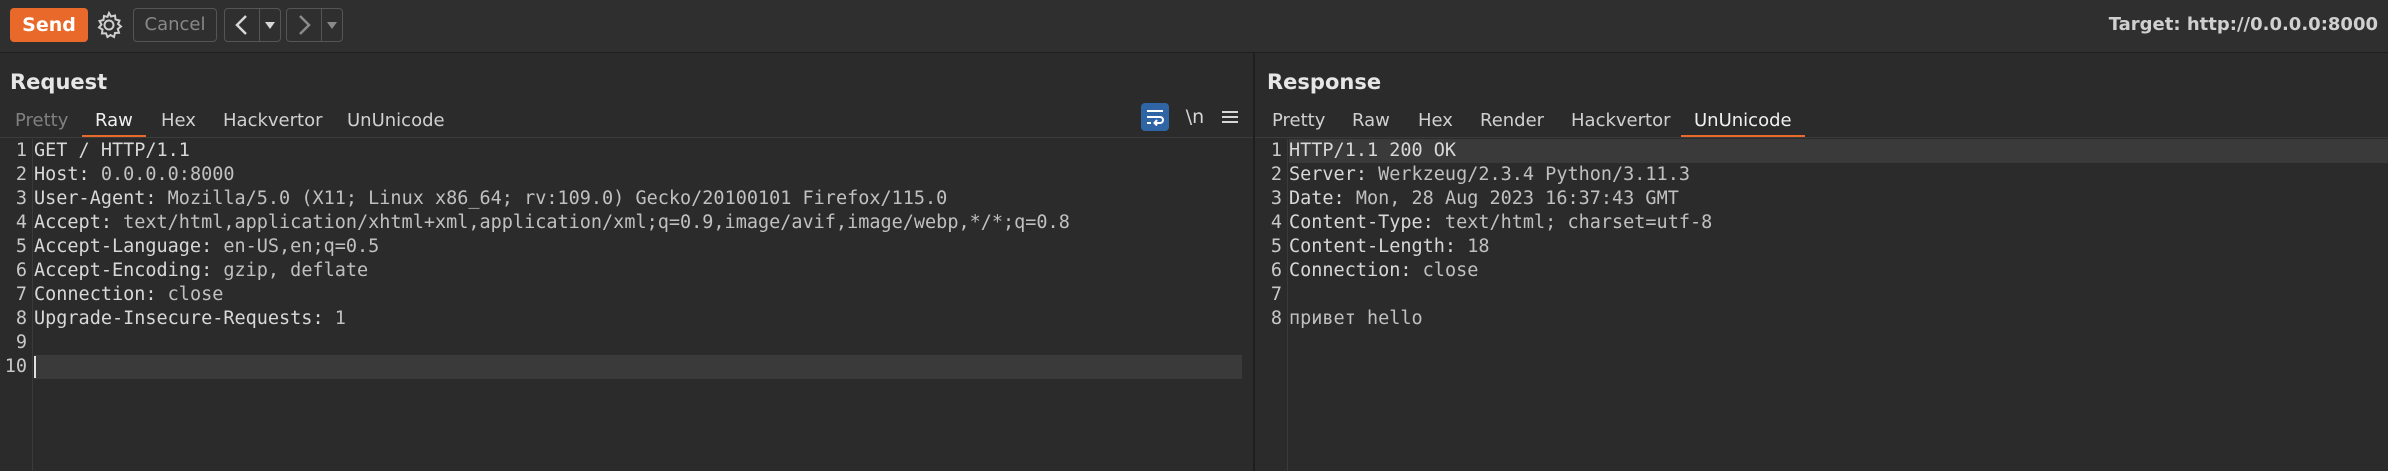 This screenshot has height=471, width=2388. I want to click on response-body: привет hello, so click(1356, 318).